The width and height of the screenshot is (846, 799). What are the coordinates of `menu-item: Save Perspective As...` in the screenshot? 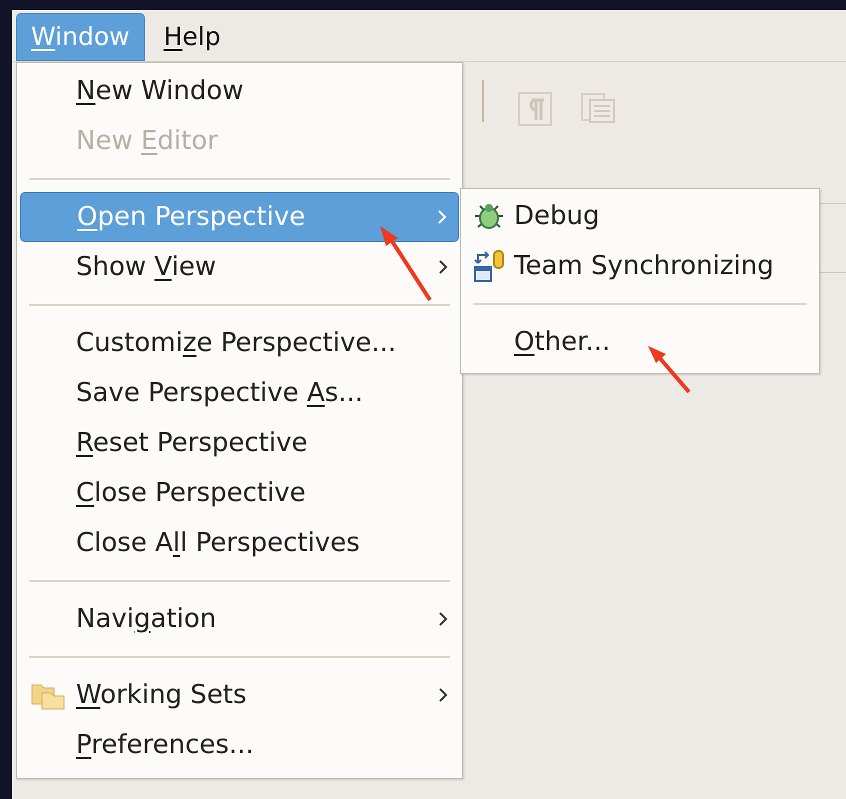 It's located at (239, 393).